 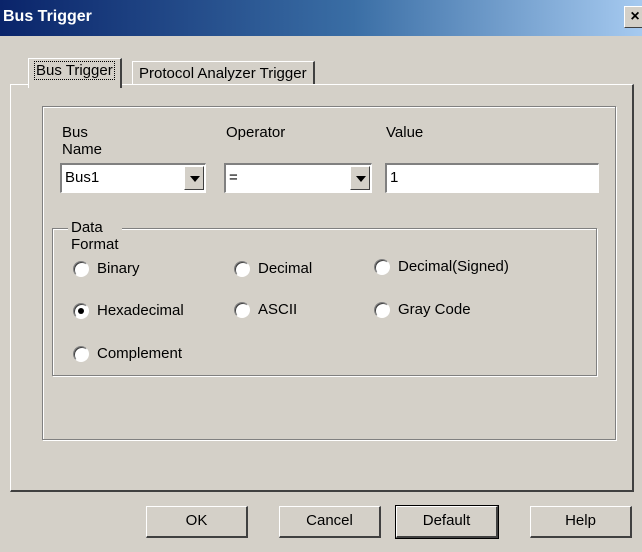 I want to click on operator-dropdown: =, so click(x=298, y=178).